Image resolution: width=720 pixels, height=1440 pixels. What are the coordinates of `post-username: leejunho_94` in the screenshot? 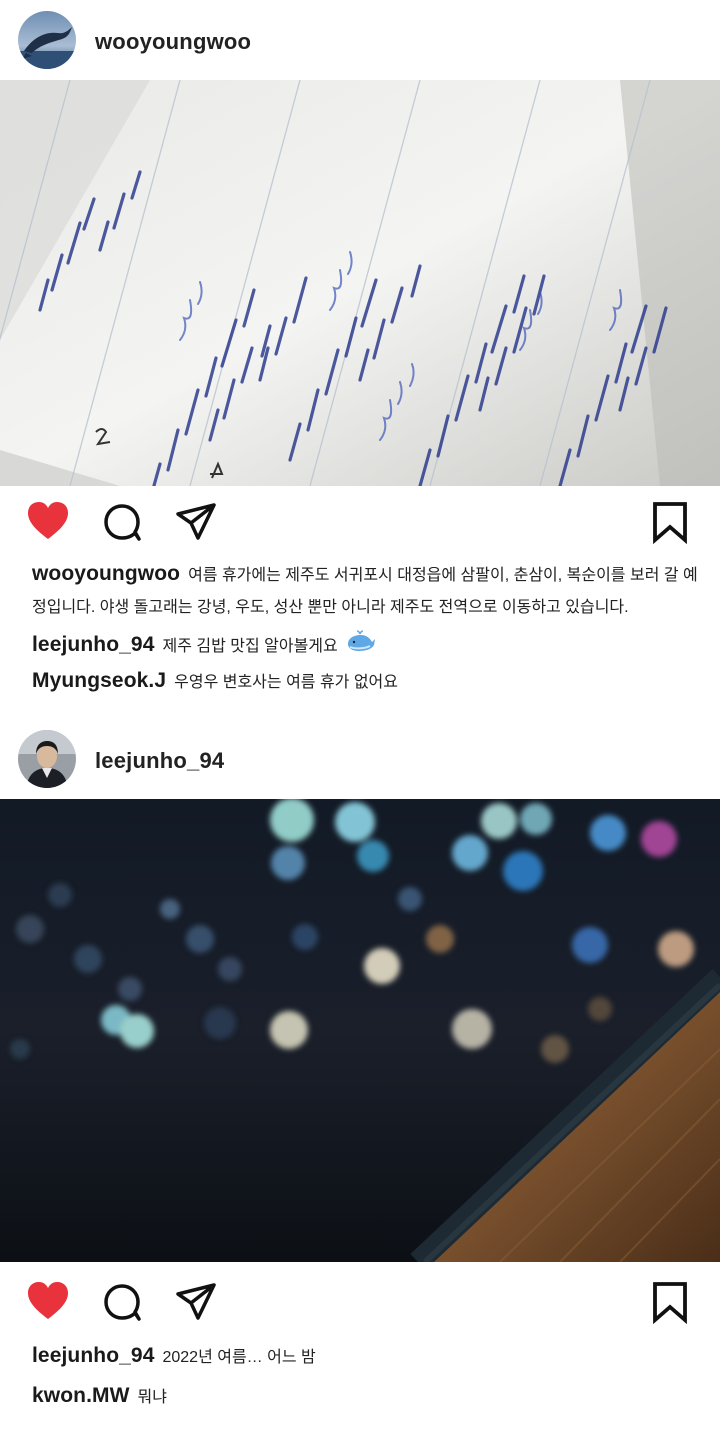 It's located at (159, 761).